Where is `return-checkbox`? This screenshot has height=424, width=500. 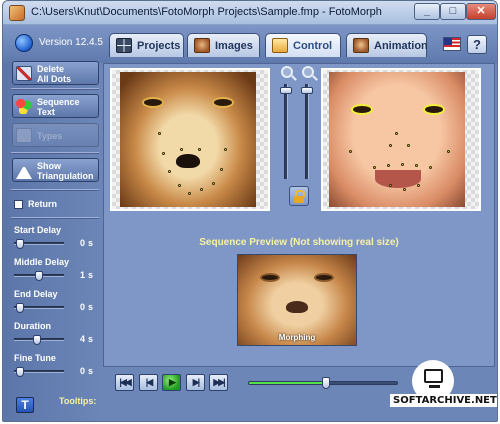 return-checkbox is located at coordinates (18, 204).